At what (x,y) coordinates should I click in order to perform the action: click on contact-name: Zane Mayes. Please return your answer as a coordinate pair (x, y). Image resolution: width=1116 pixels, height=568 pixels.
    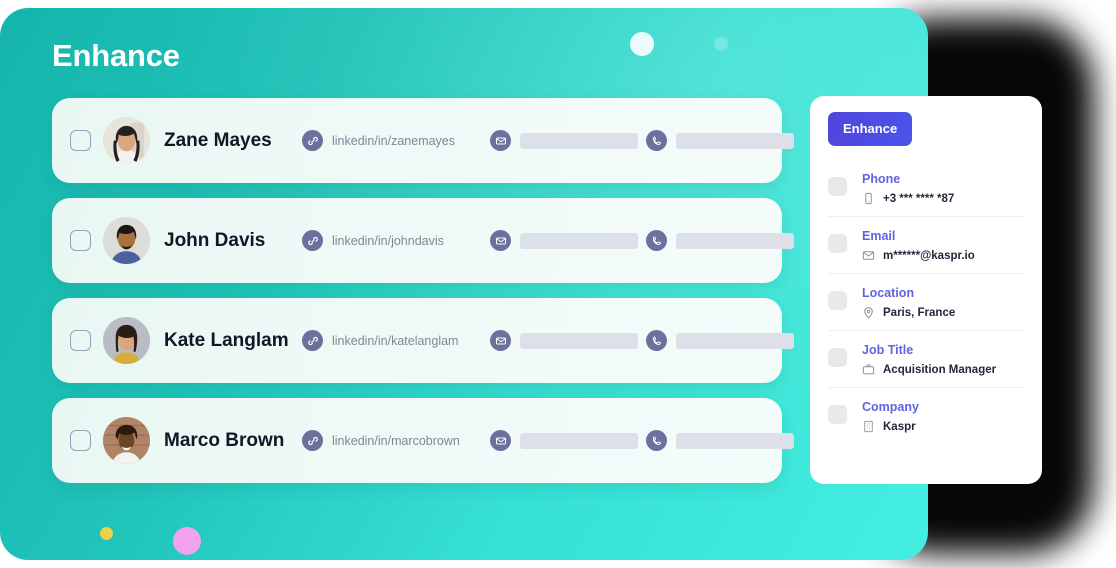
    Looking at the image, I should click on (218, 140).